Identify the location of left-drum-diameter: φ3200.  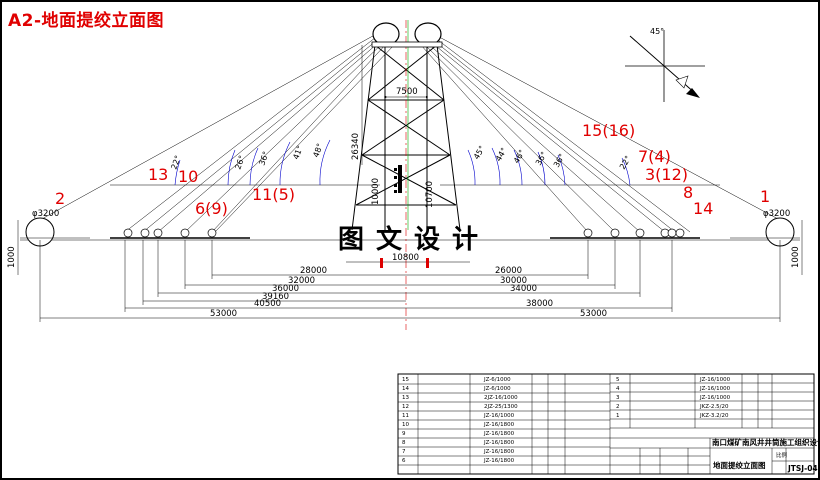
(45, 214).